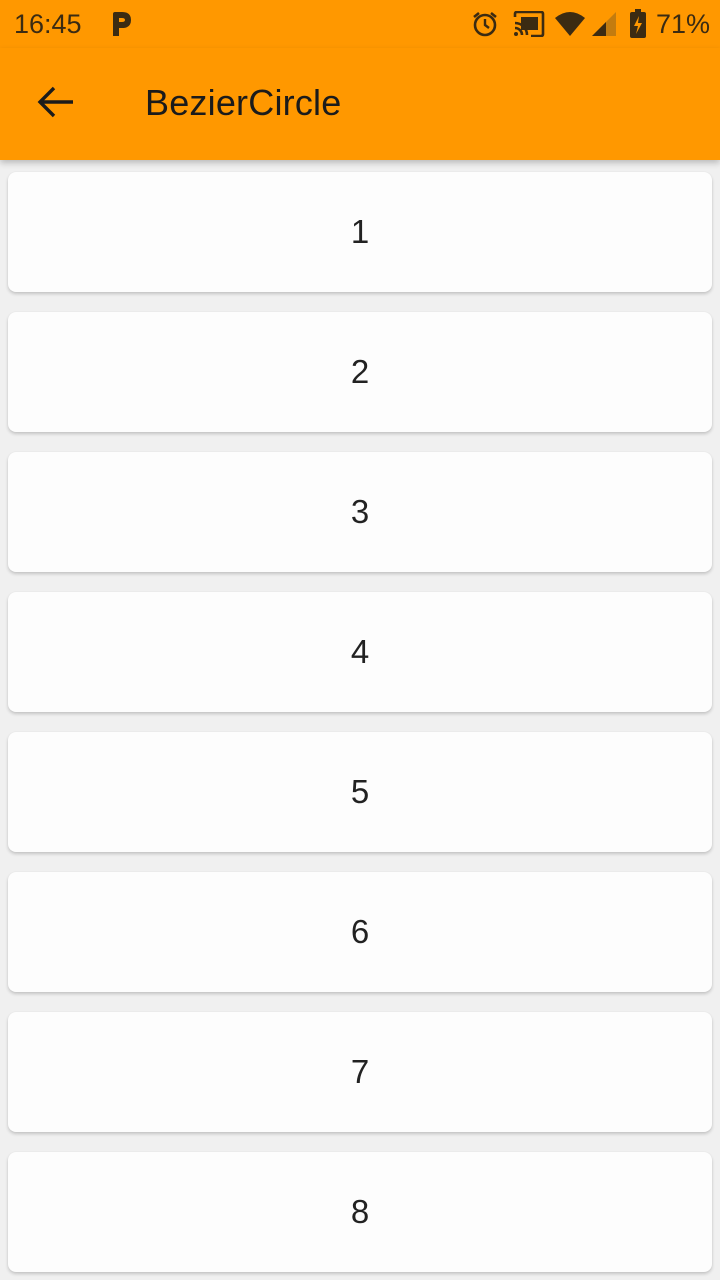 The height and width of the screenshot is (1280, 720). I want to click on p-app-icon, so click(121, 24).